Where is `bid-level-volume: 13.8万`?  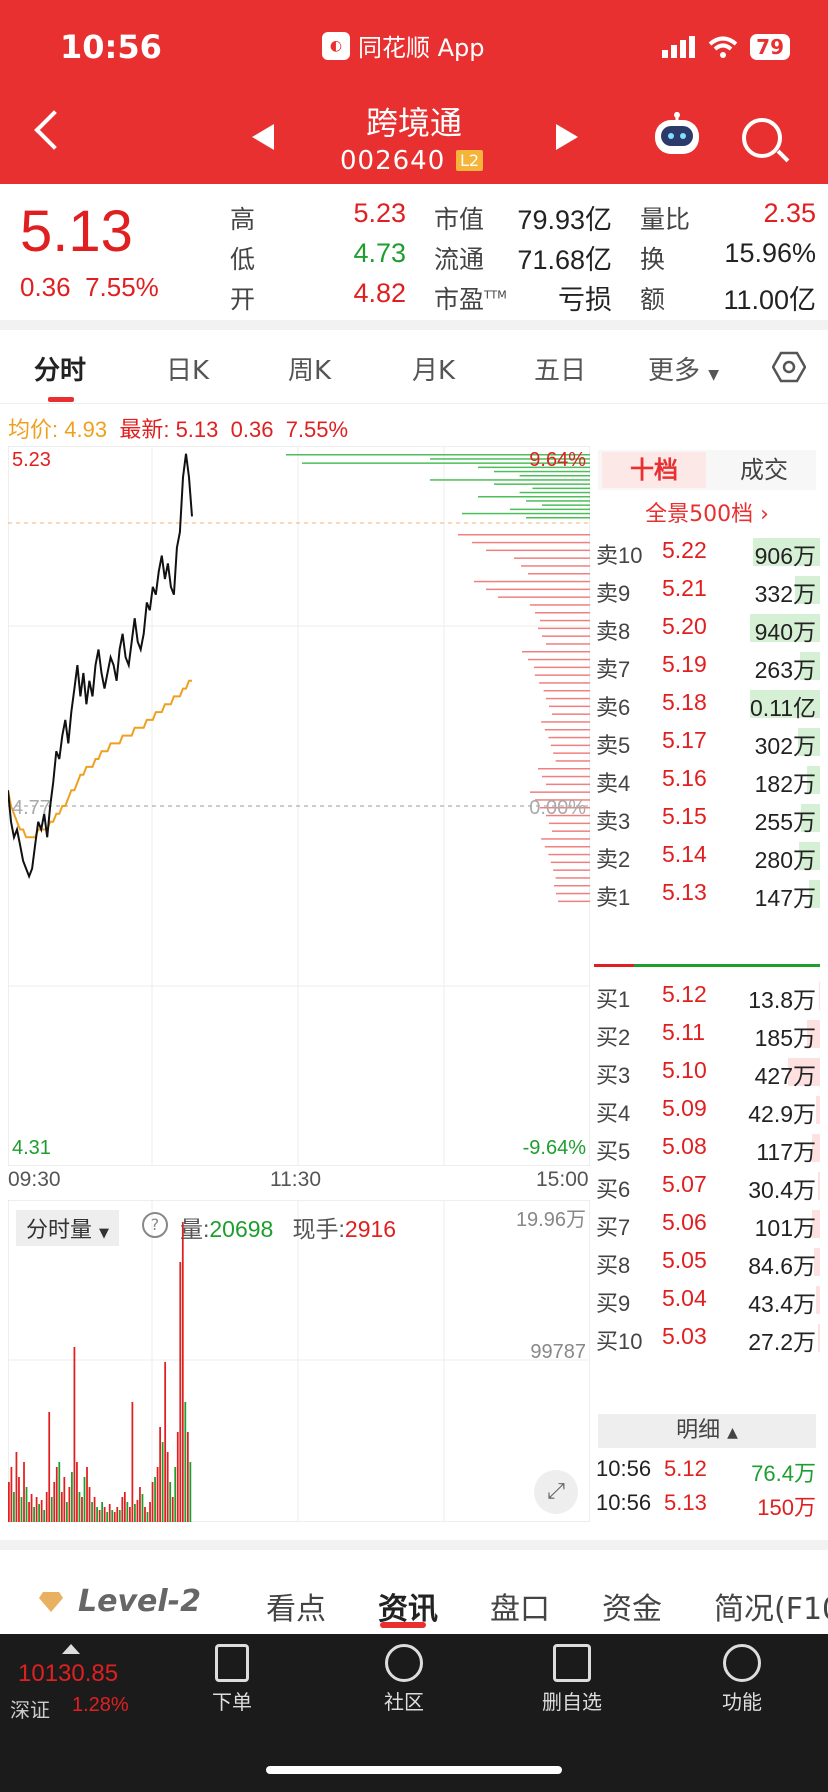
bid-level-volume: 13.8万 is located at coordinates (782, 1000).